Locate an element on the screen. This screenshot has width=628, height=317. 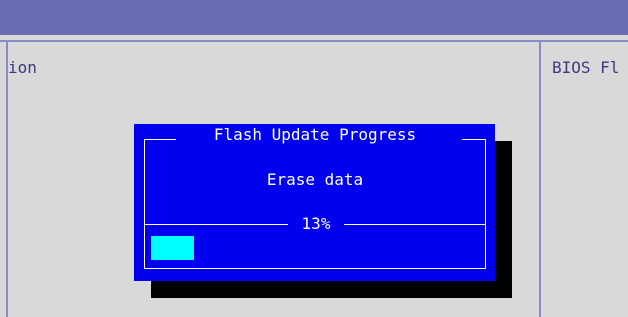
dialog-frame-top-right is located at coordinates (474, 139).